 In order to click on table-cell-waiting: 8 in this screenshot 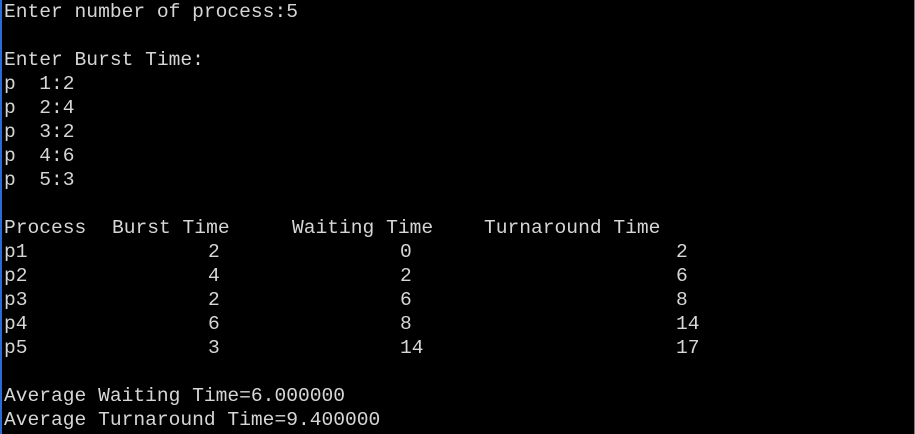, I will do `click(406, 324)`.